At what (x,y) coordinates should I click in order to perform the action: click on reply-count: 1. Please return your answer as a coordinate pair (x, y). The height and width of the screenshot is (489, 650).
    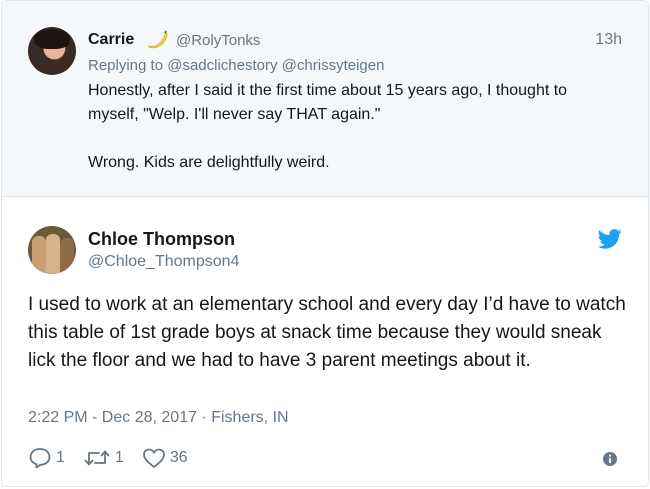
    Looking at the image, I should click on (60, 457).